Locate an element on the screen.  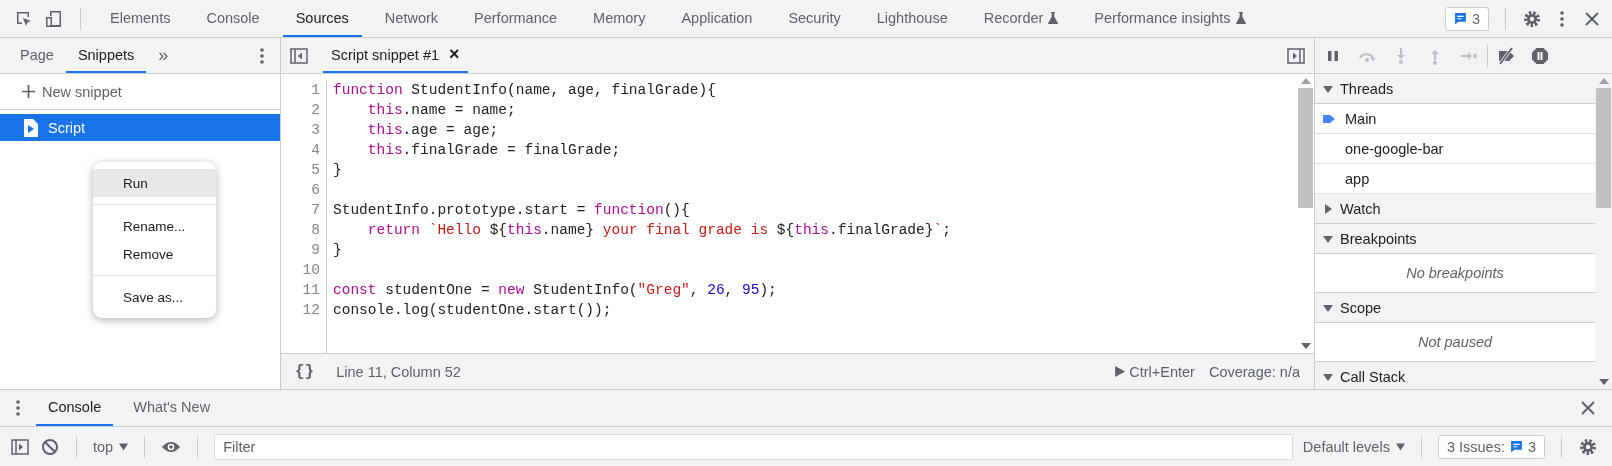
navigator-tab: Snippets is located at coordinates (106, 55).